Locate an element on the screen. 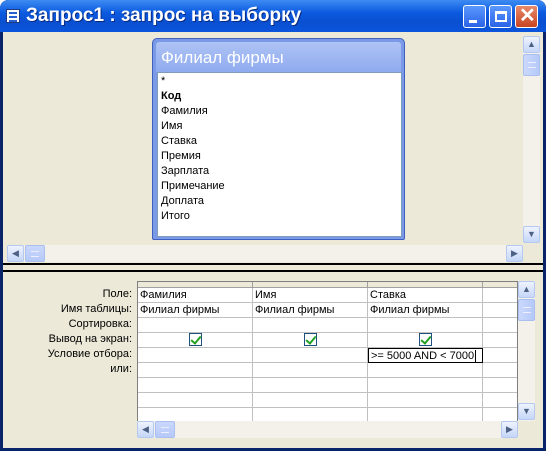 This screenshot has height=451, width=546. close-button: ✕ is located at coordinates (526, 16).